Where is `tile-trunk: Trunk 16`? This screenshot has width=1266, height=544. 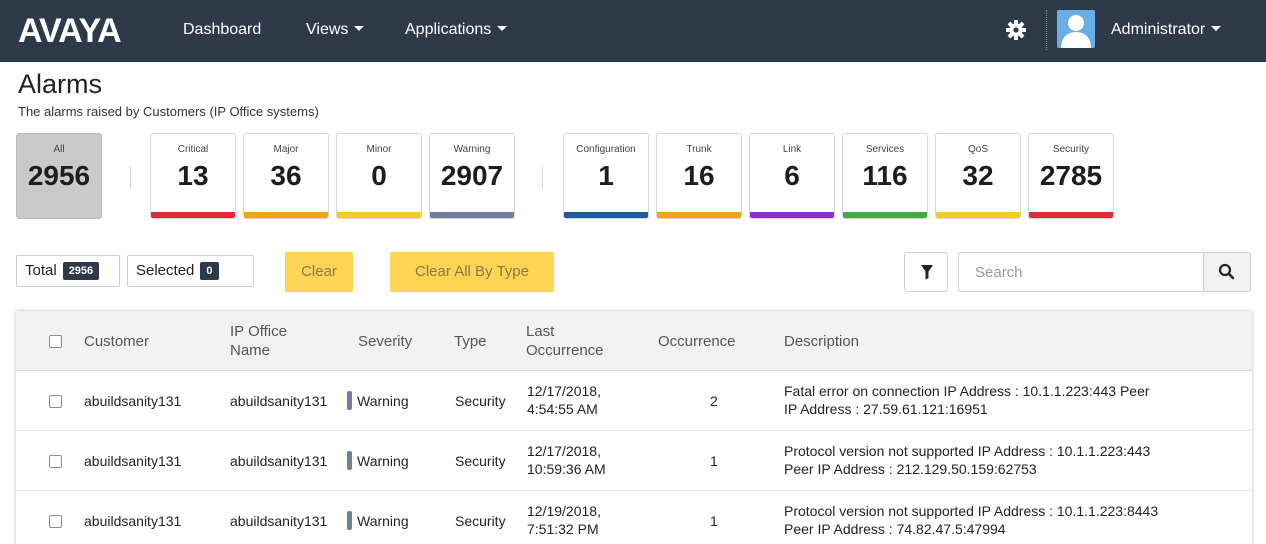 tile-trunk: Trunk 16 is located at coordinates (699, 176).